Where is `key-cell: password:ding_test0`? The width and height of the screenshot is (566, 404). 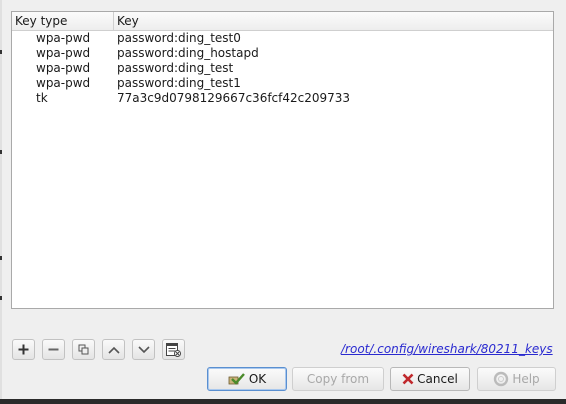
key-cell: password:ding_test0 is located at coordinates (179, 38).